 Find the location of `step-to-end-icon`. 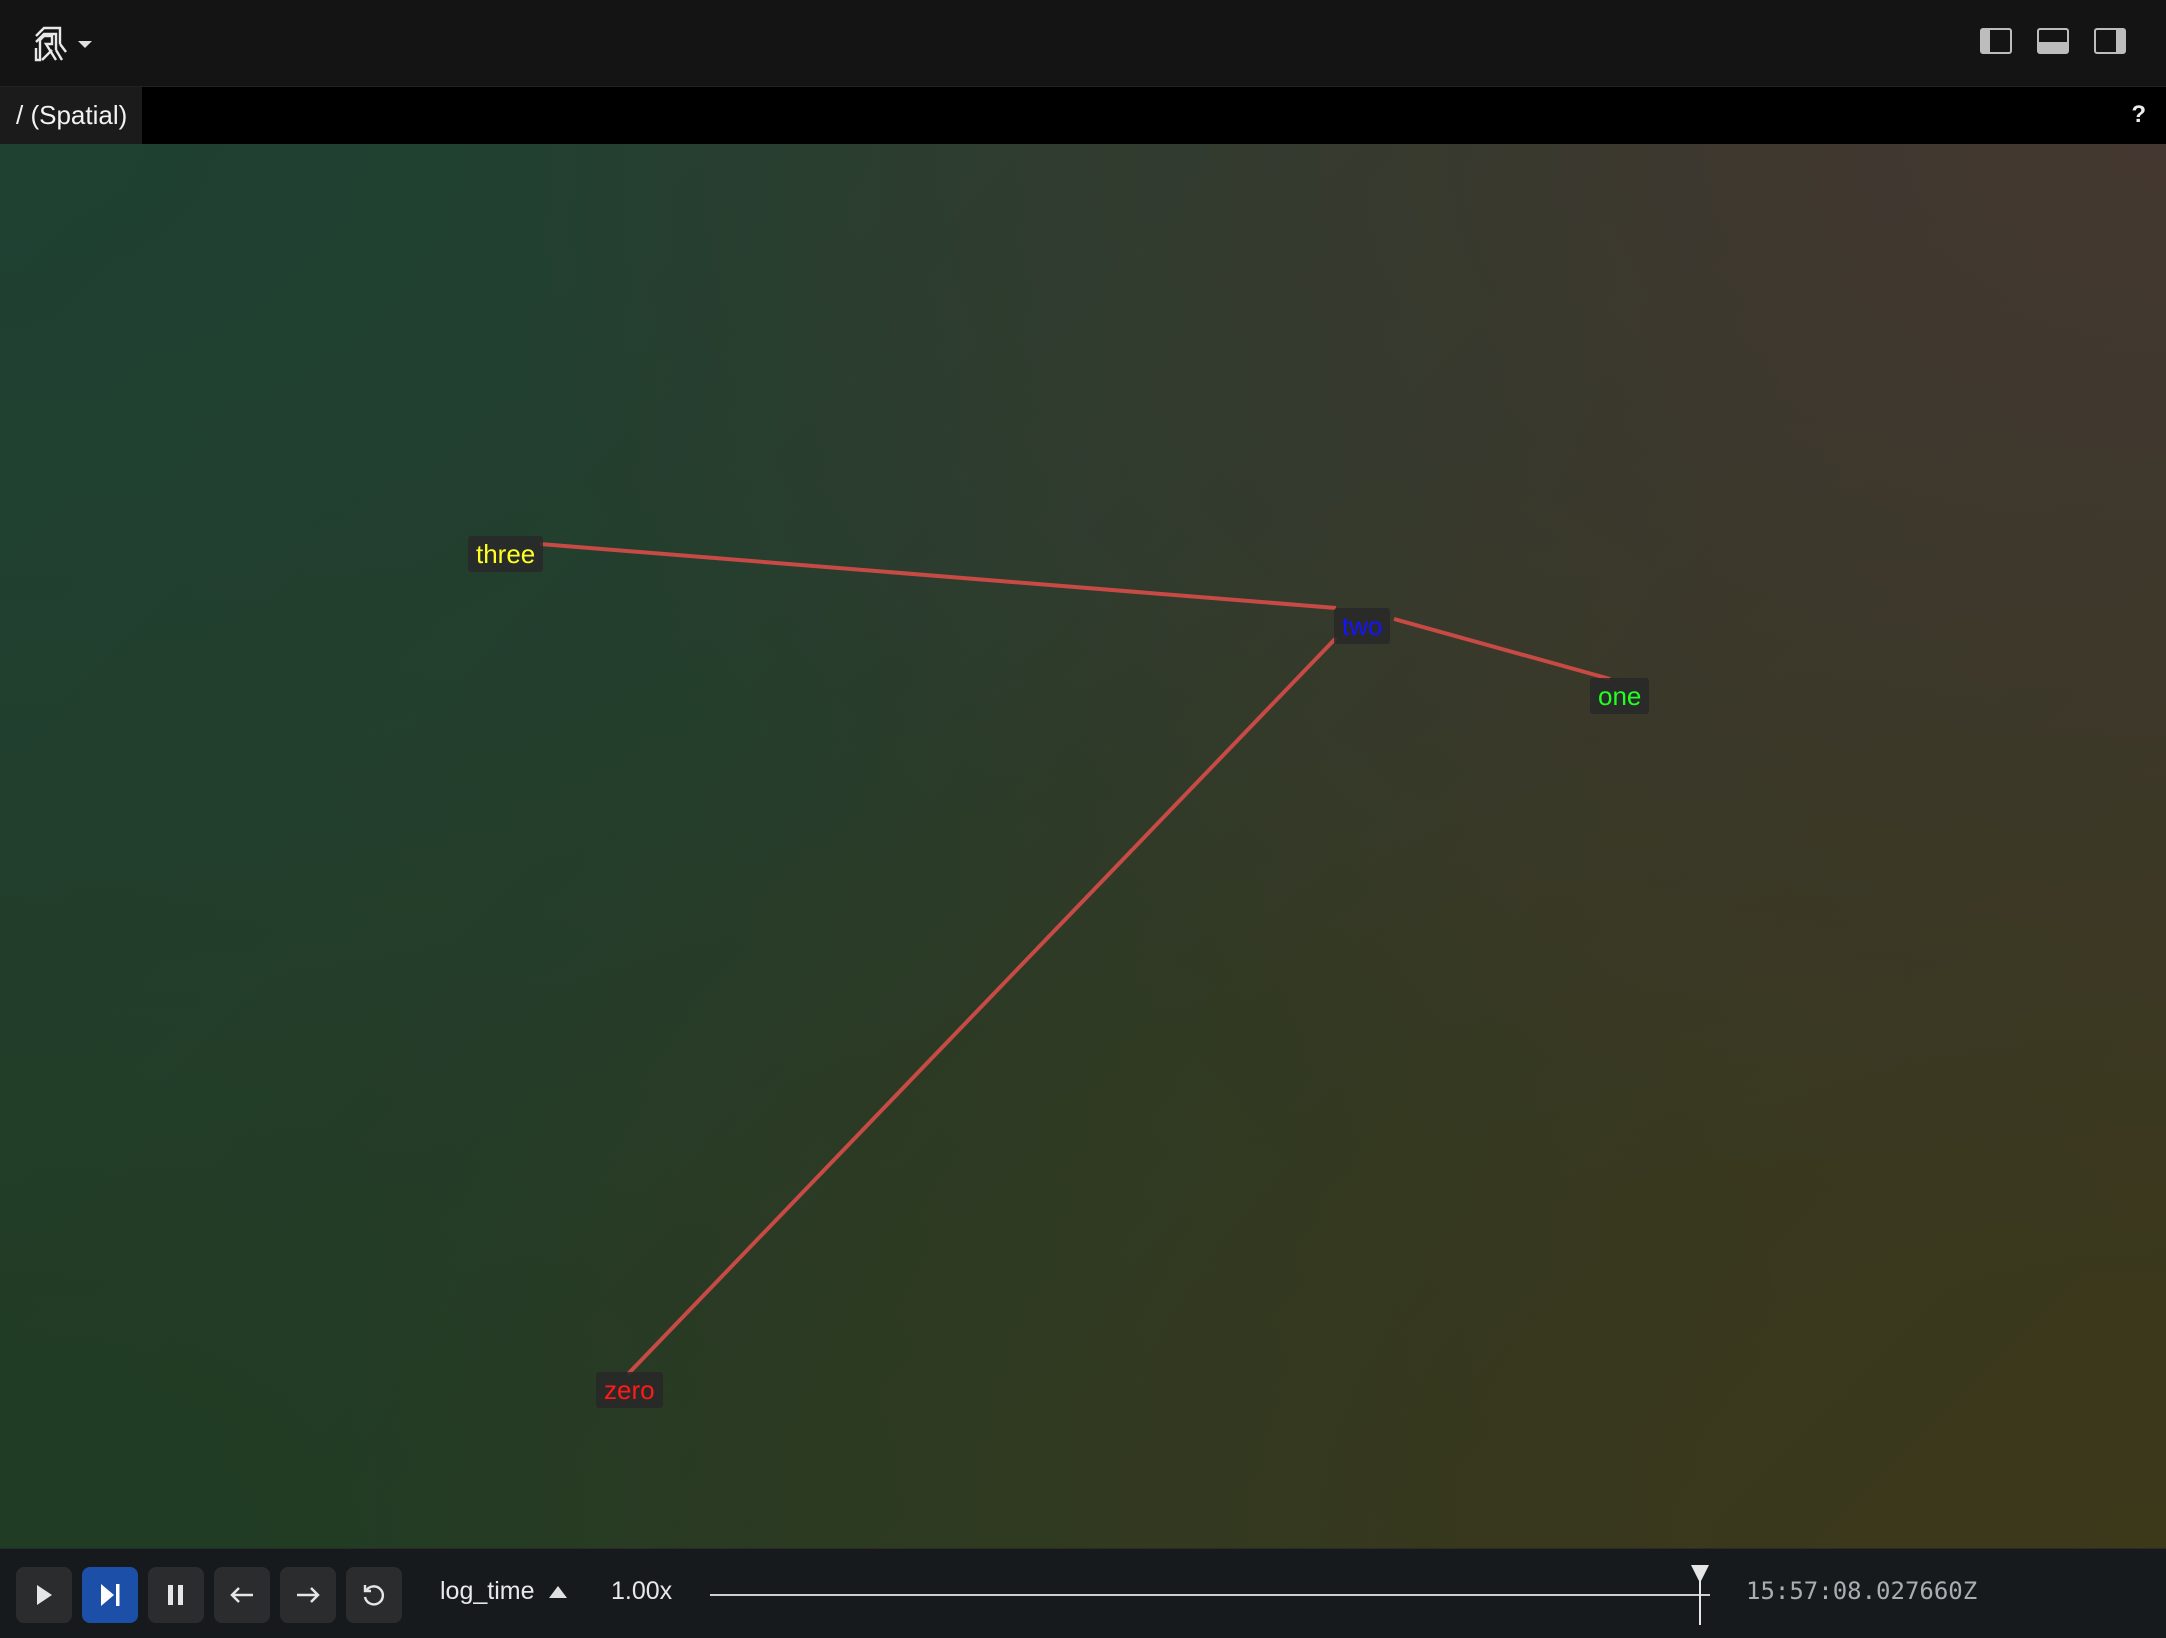

step-to-end-icon is located at coordinates (110, 1595).